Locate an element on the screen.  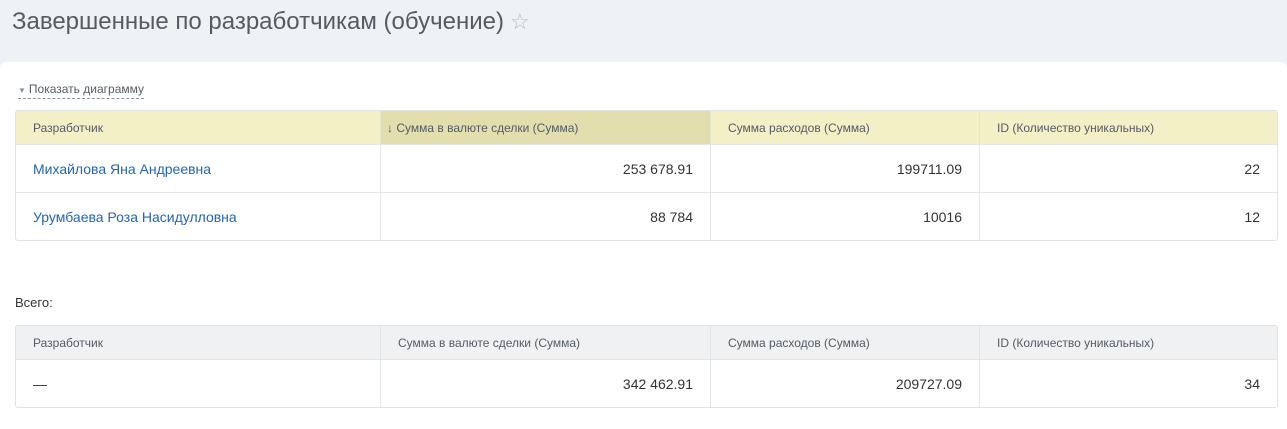
developer-cell: Михайлова Яна Андреевна is located at coordinates (198, 168).